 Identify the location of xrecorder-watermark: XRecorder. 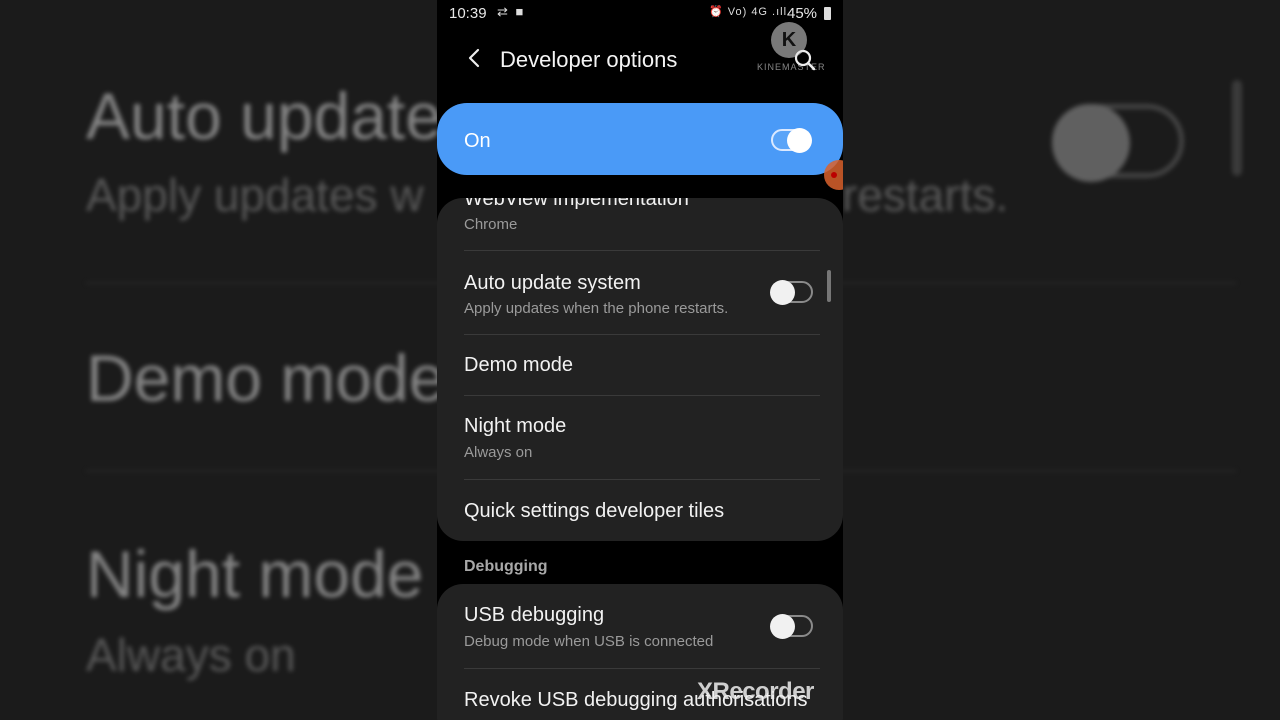
(755, 691).